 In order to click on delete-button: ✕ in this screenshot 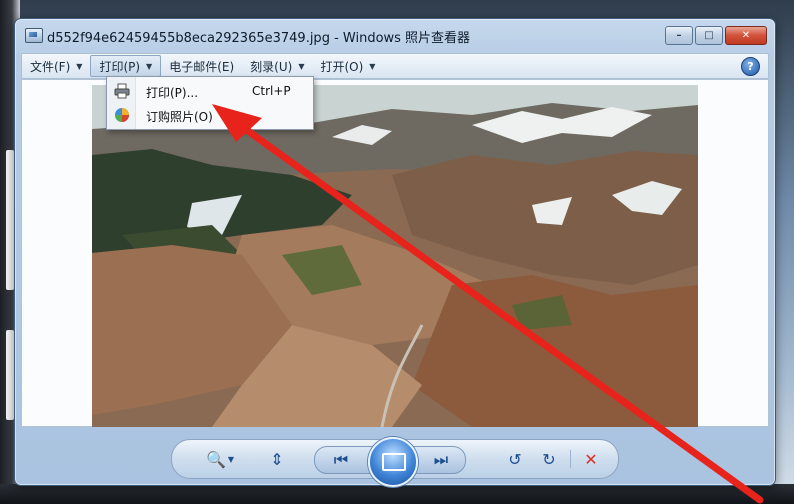, I will do `click(591, 459)`.